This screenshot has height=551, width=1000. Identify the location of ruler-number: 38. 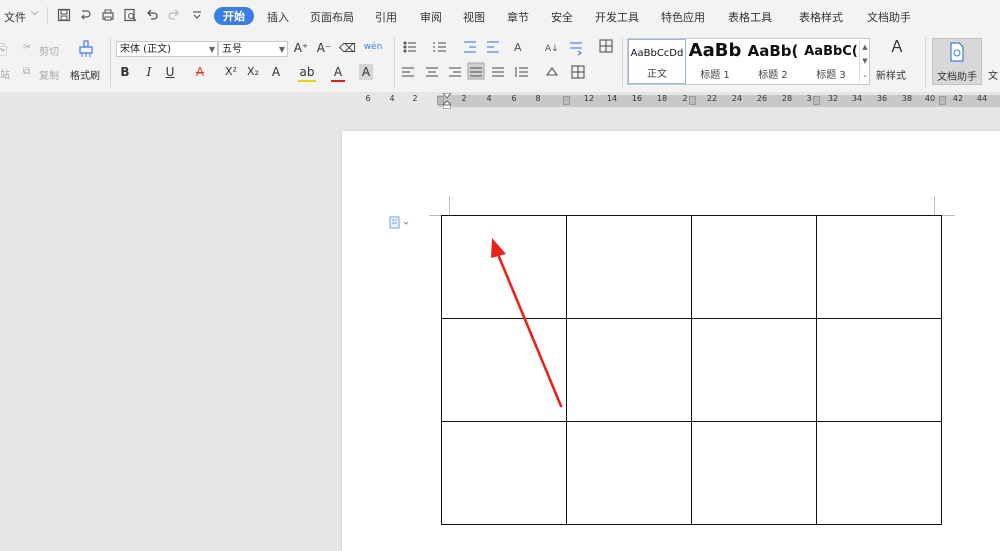
(907, 98).